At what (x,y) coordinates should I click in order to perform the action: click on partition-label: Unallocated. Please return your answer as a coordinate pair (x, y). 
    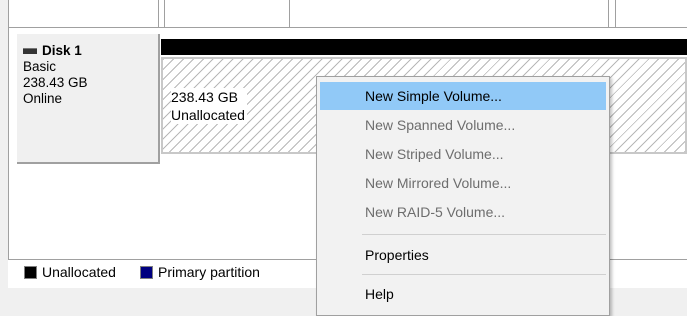
    Looking at the image, I should click on (208, 115).